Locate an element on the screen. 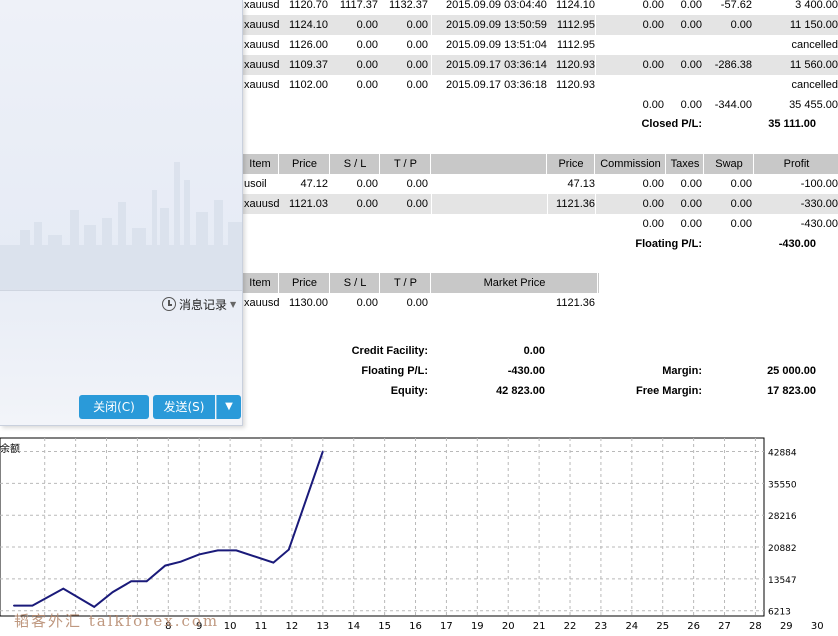 The height and width of the screenshot is (636, 838). cell-close-price: 1121.36 is located at coordinates (575, 204).